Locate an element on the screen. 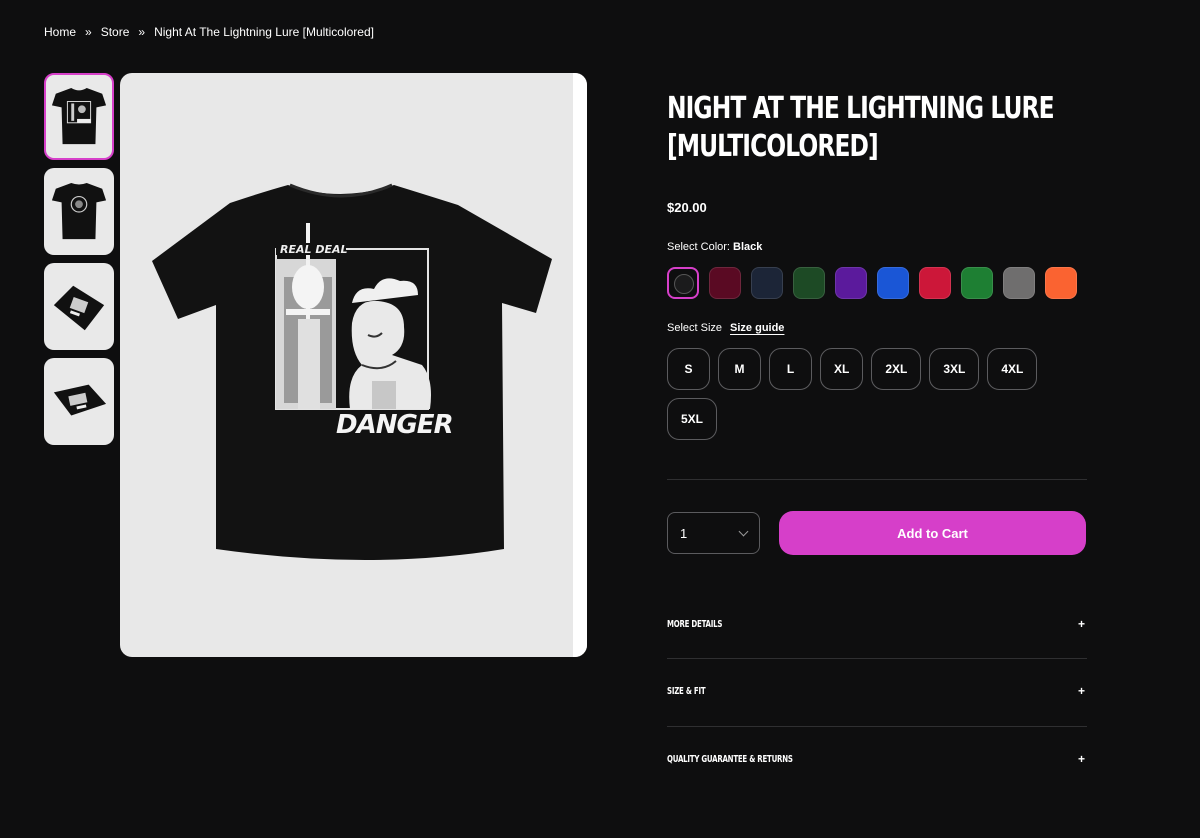 The image size is (1200, 838). color-swatch-red is located at coordinates (935, 283).